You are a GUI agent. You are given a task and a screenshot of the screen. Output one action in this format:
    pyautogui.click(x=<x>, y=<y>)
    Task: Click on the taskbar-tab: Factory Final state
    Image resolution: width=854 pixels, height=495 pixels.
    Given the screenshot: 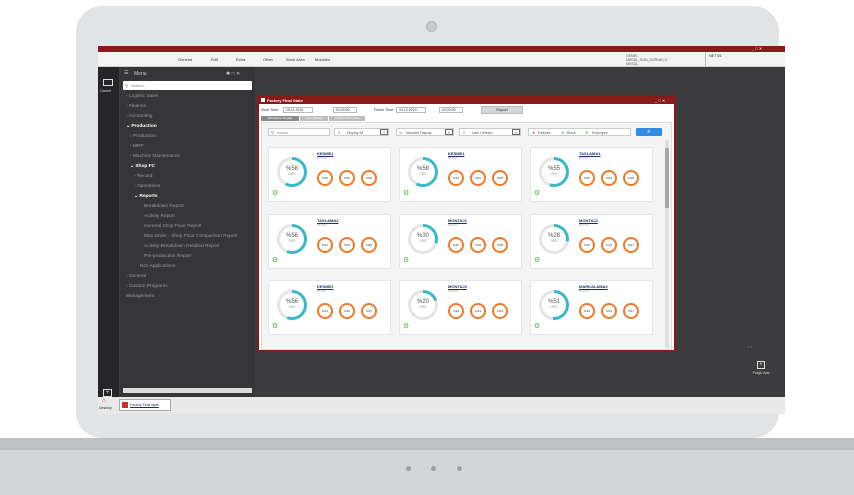 What is the action you would take?
    pyautogui.click(x=145, y=405)
    